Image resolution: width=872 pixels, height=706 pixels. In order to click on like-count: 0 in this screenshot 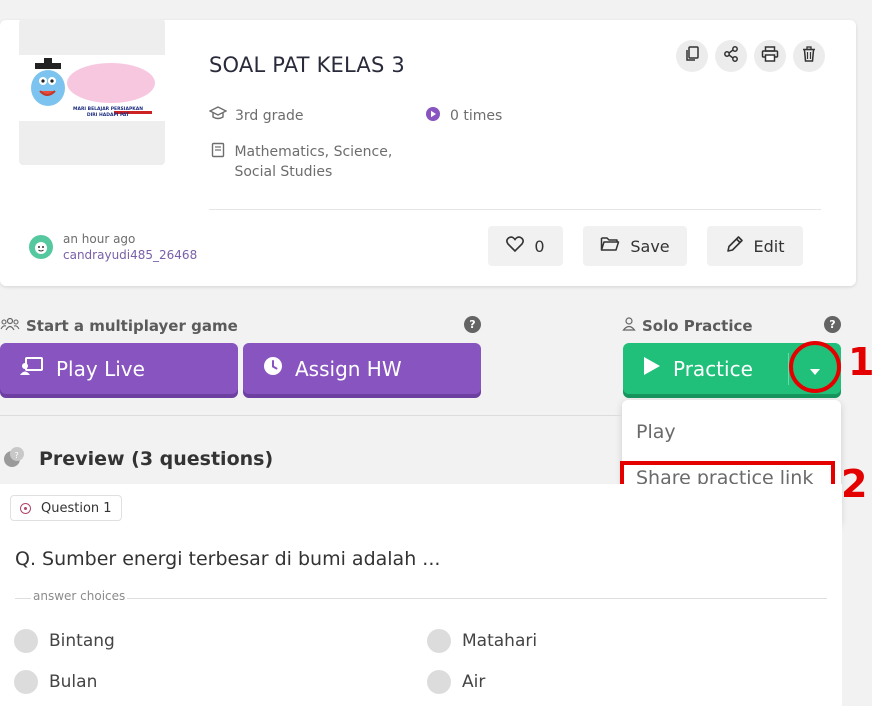, I will do `click(539, 246)`.